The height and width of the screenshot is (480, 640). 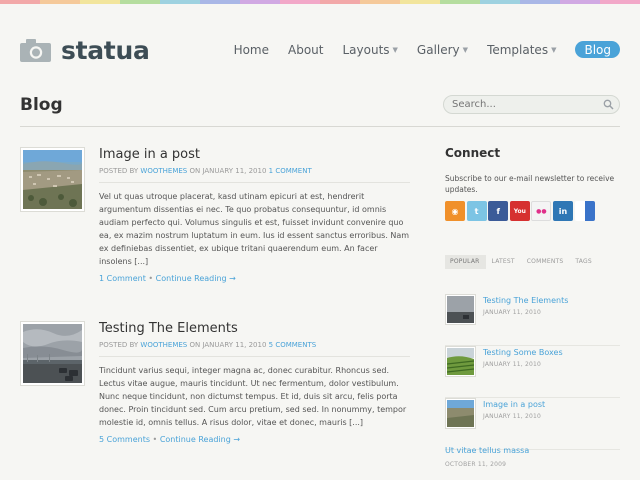 I want to click on facebook-icon: f, so click(x=498, y=211).